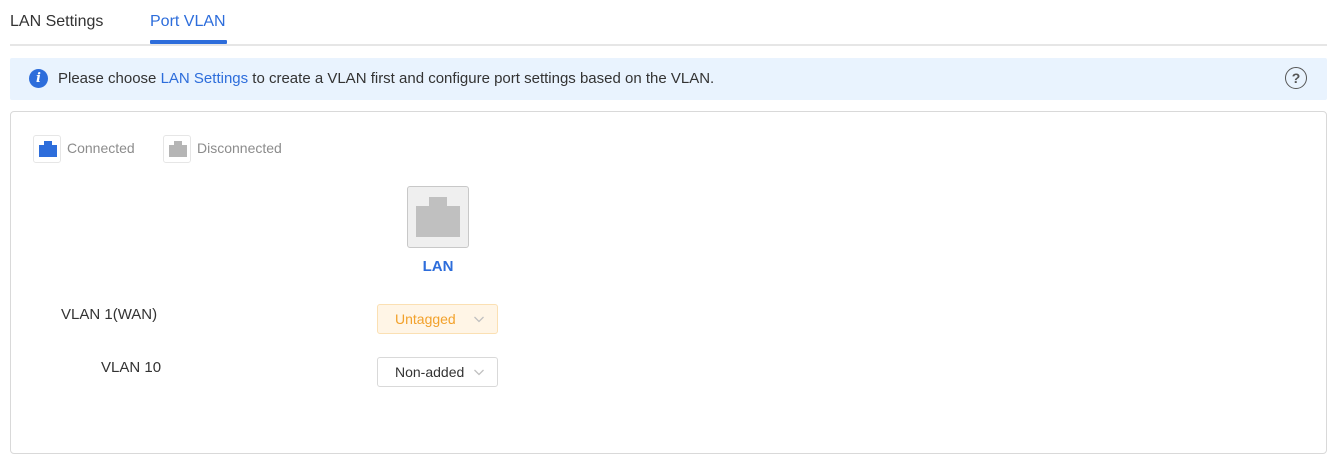  I want to click on tab-lan-settings: LAN Settings, so click(56, 22).